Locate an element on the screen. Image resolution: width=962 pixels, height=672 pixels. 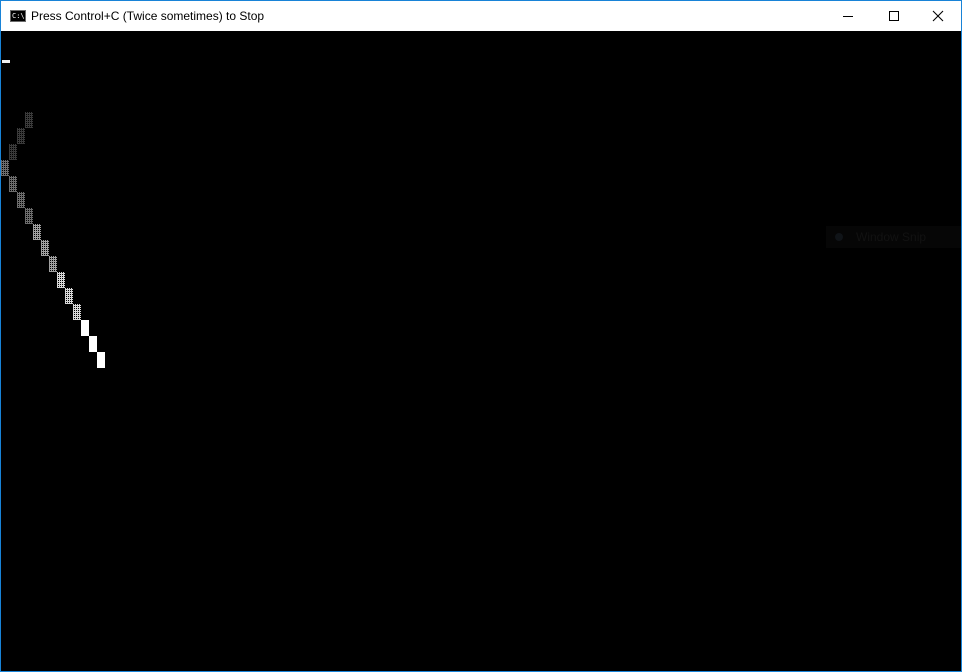
close-button is located at coordinates (938, 16).